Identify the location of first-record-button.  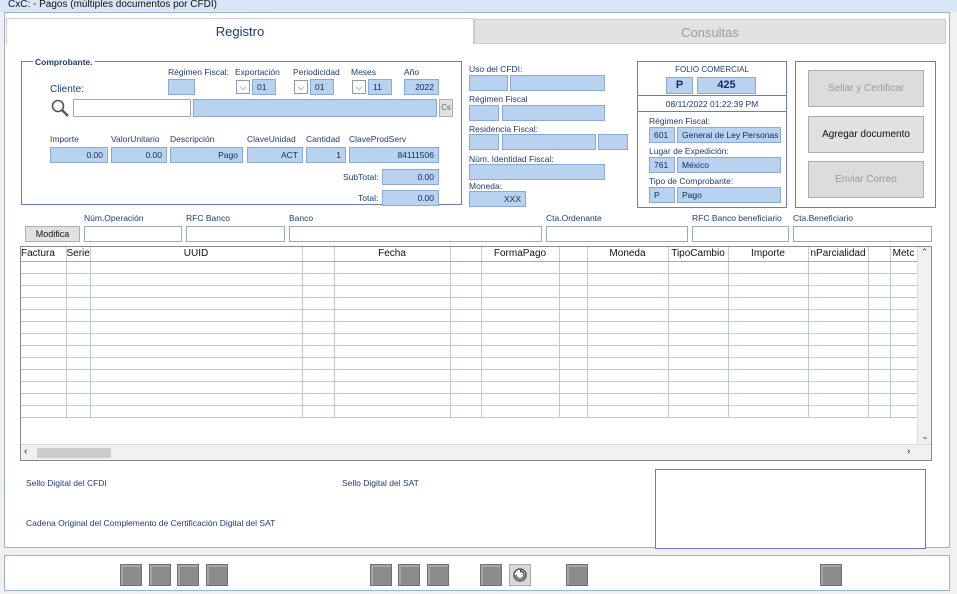
(131, 575).